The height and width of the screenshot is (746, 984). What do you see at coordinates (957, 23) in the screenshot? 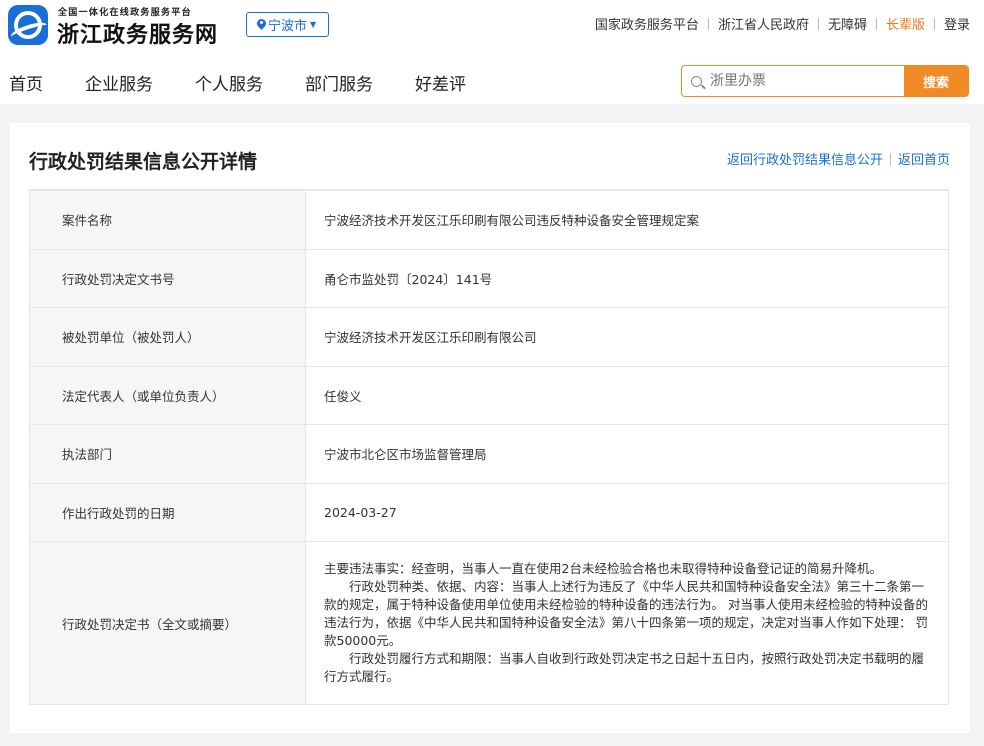
I see `link-login: 登录` at bounding box center [957, 23].